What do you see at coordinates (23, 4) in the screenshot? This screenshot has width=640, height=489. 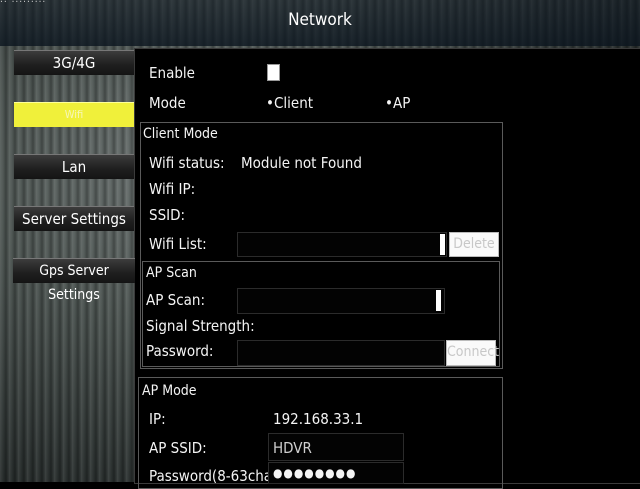 I see `title-bar-artifact: ·· ·········` at bounding box center [23, 4].